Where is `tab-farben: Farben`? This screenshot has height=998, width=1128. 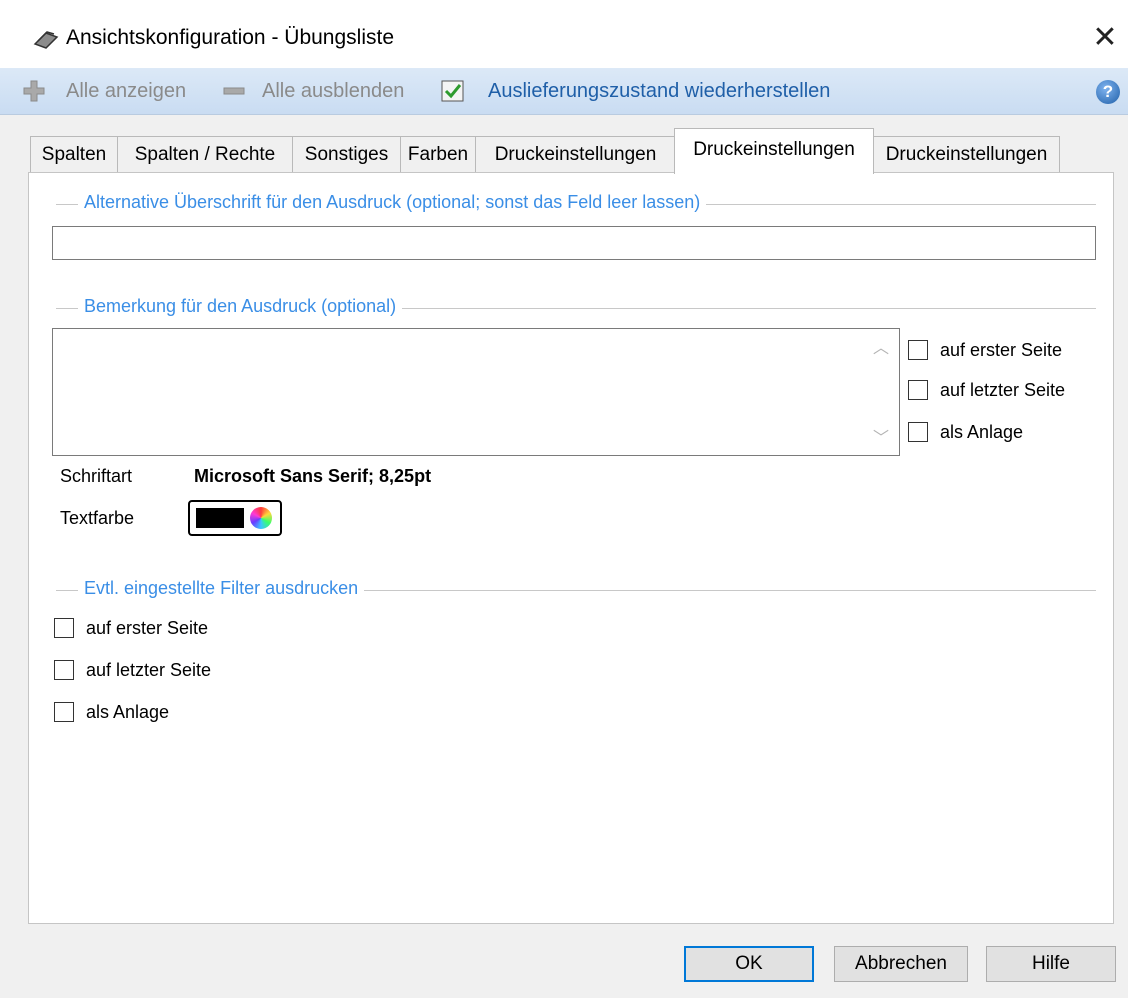
tab-farben: Farben is located at coordinates (438, 154).